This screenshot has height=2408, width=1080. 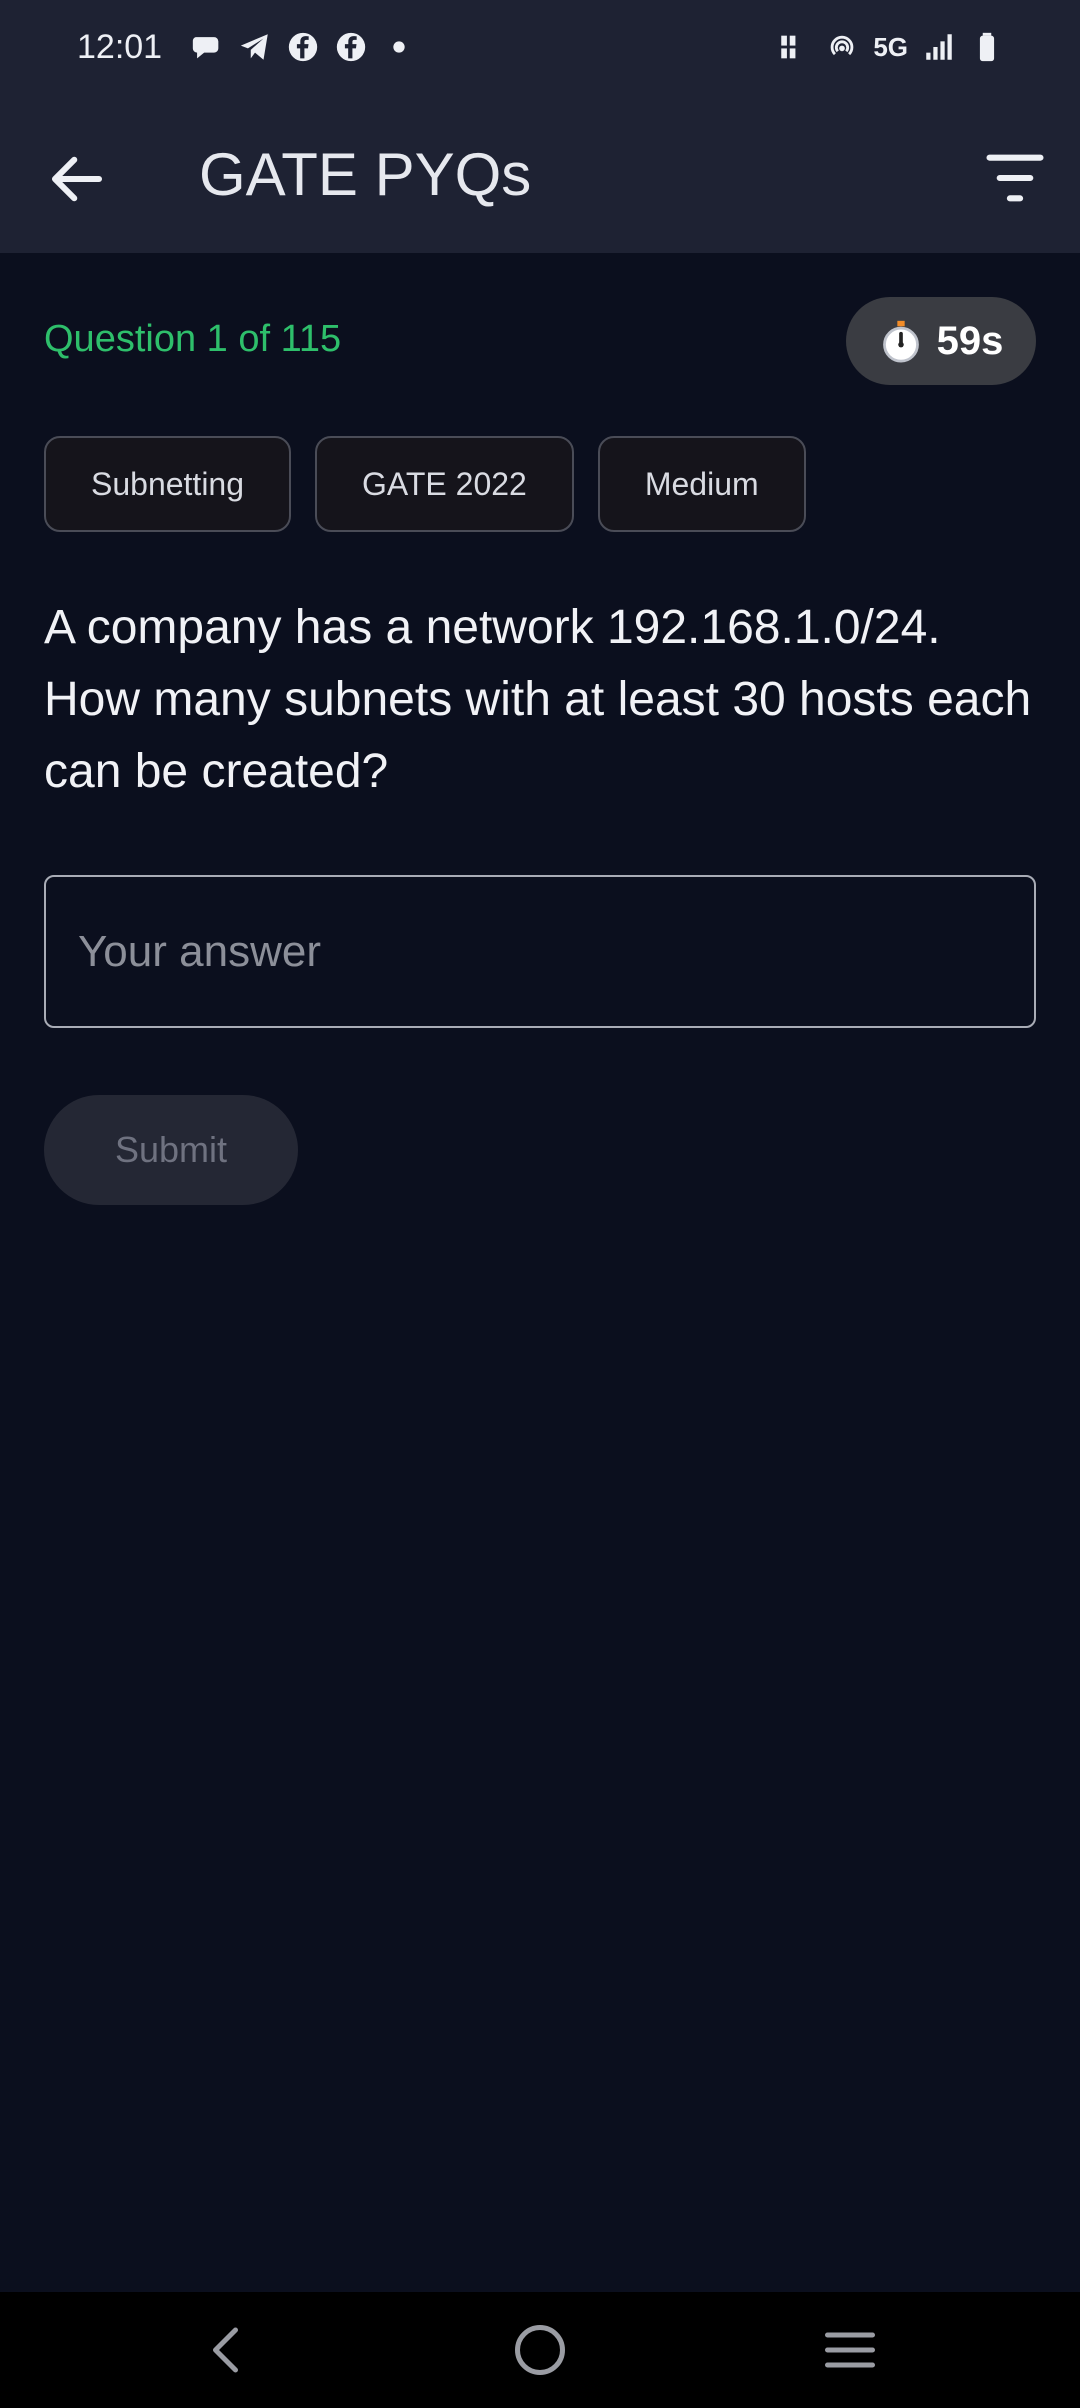 I want to click on app-bar: GATE PYQs, so click(x=540, y=176).